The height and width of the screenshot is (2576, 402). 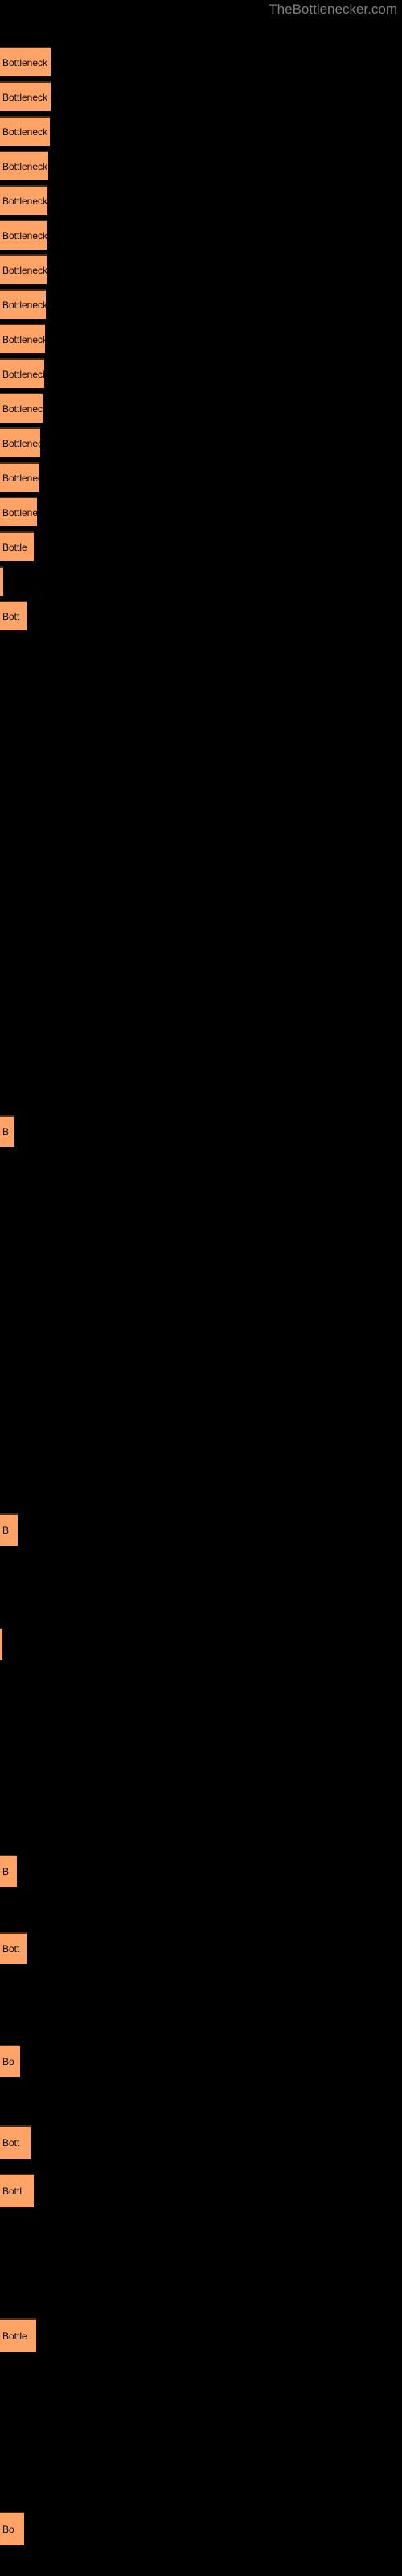 I want to click on chart-bar: Bottl, so click(x=17, y=2190).